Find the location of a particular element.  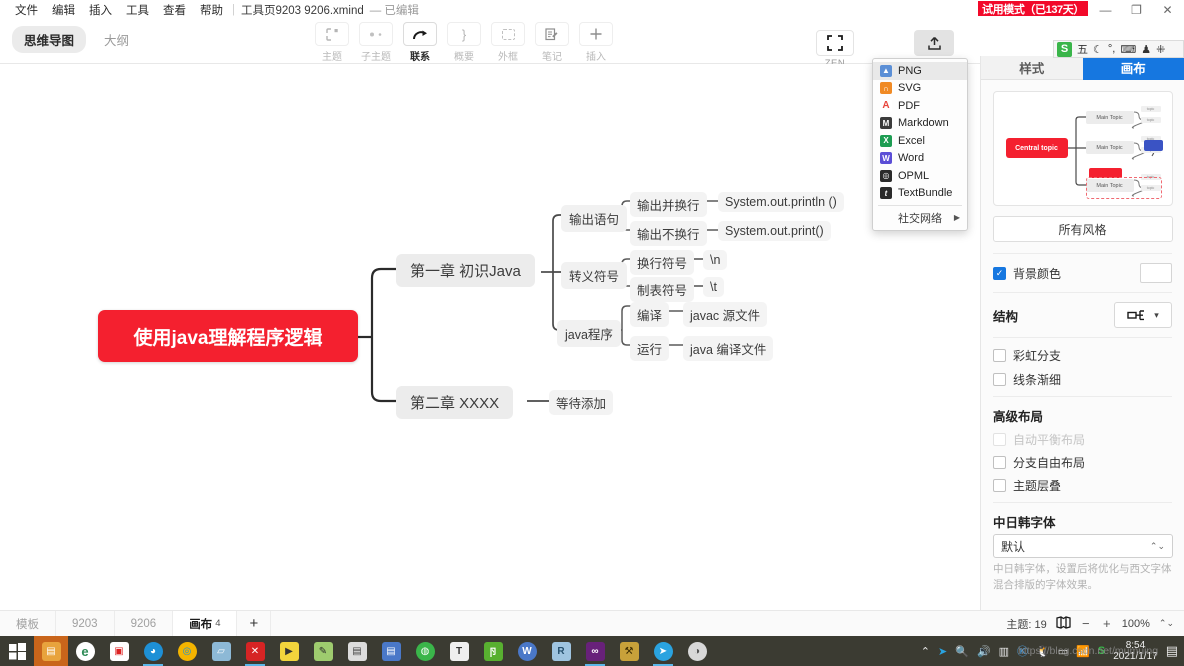

background-color-checkbox: ✓ is located at coordinates (999, 273).